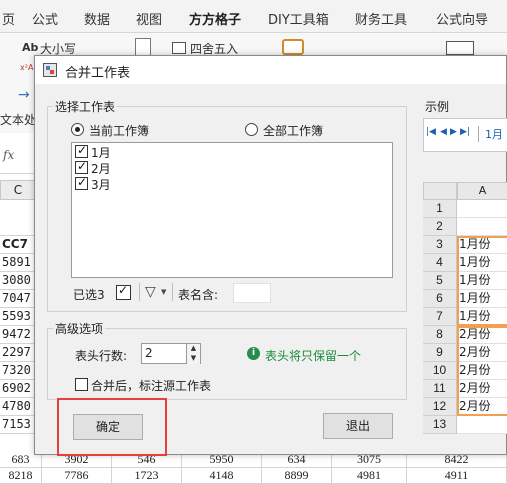 Image resolution: width=507 pixels, height=484 pixels. What do you see at coordinates (89, 295) in the screenshot?
I see `selected-count: 已选3` at bounding box center [89, 295].